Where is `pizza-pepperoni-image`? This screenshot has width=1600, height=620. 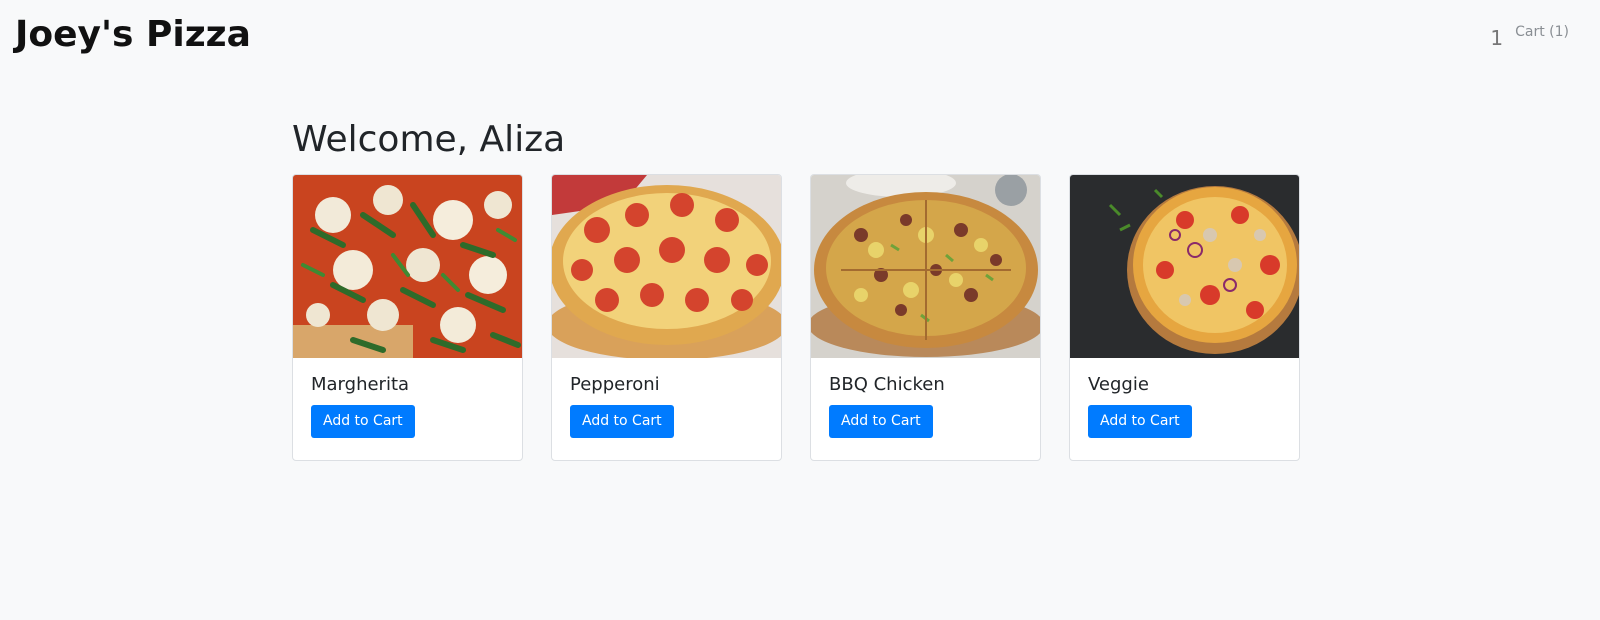 pizza-pepperoni-image is located at coordinates (666, 266).